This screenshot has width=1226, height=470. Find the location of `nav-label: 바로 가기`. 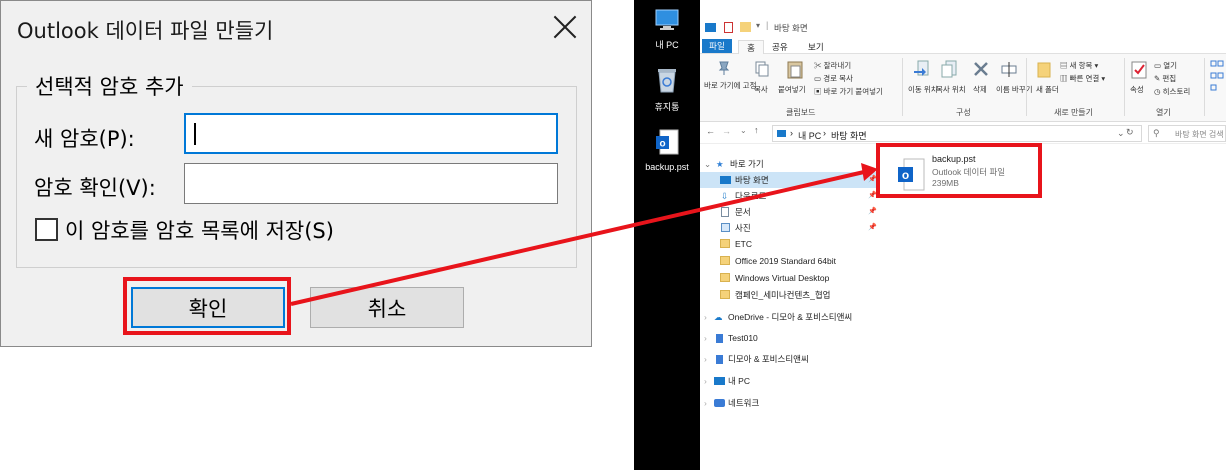

nav-label: 바로 가기 is located at coordinates (747, 164).